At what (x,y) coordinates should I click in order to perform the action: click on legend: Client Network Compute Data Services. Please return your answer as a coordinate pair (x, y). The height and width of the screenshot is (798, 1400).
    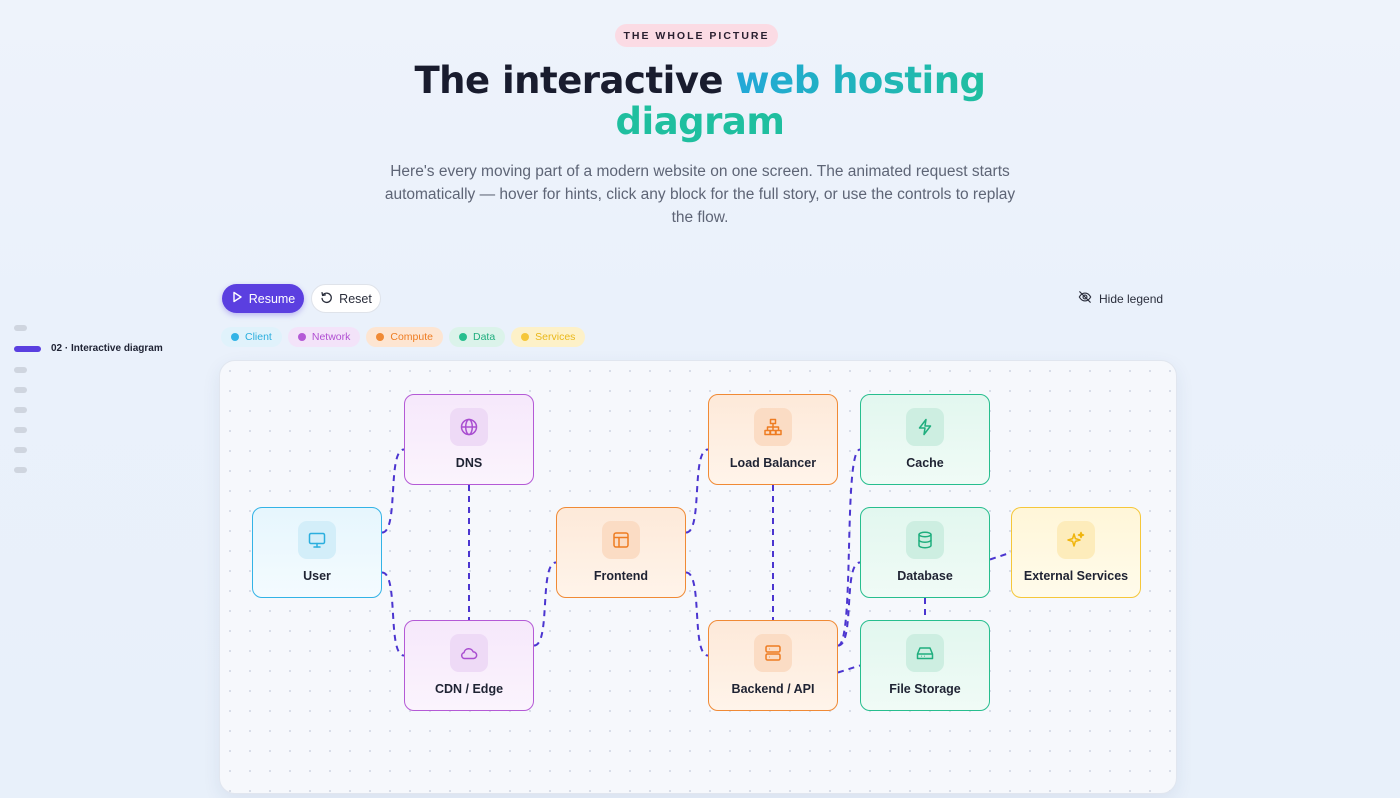
    Looking at the image, I should click on (403, 337).